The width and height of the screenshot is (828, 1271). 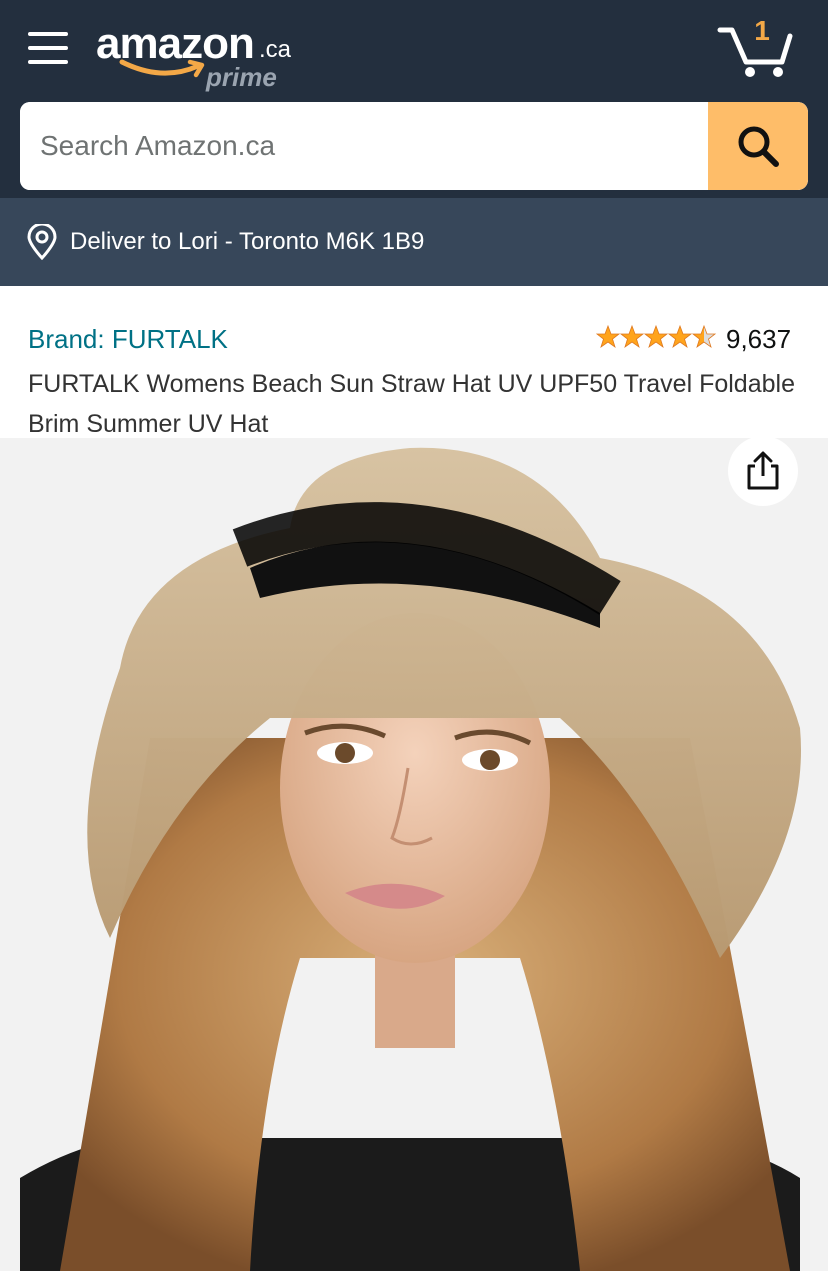 I want to click on share-button, so click(x=763, y=471).